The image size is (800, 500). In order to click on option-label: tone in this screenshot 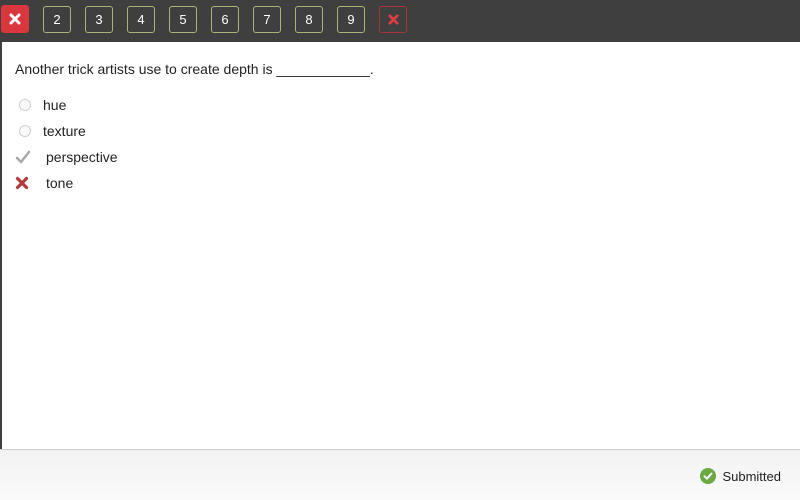, I will do `click(60, 183)`.